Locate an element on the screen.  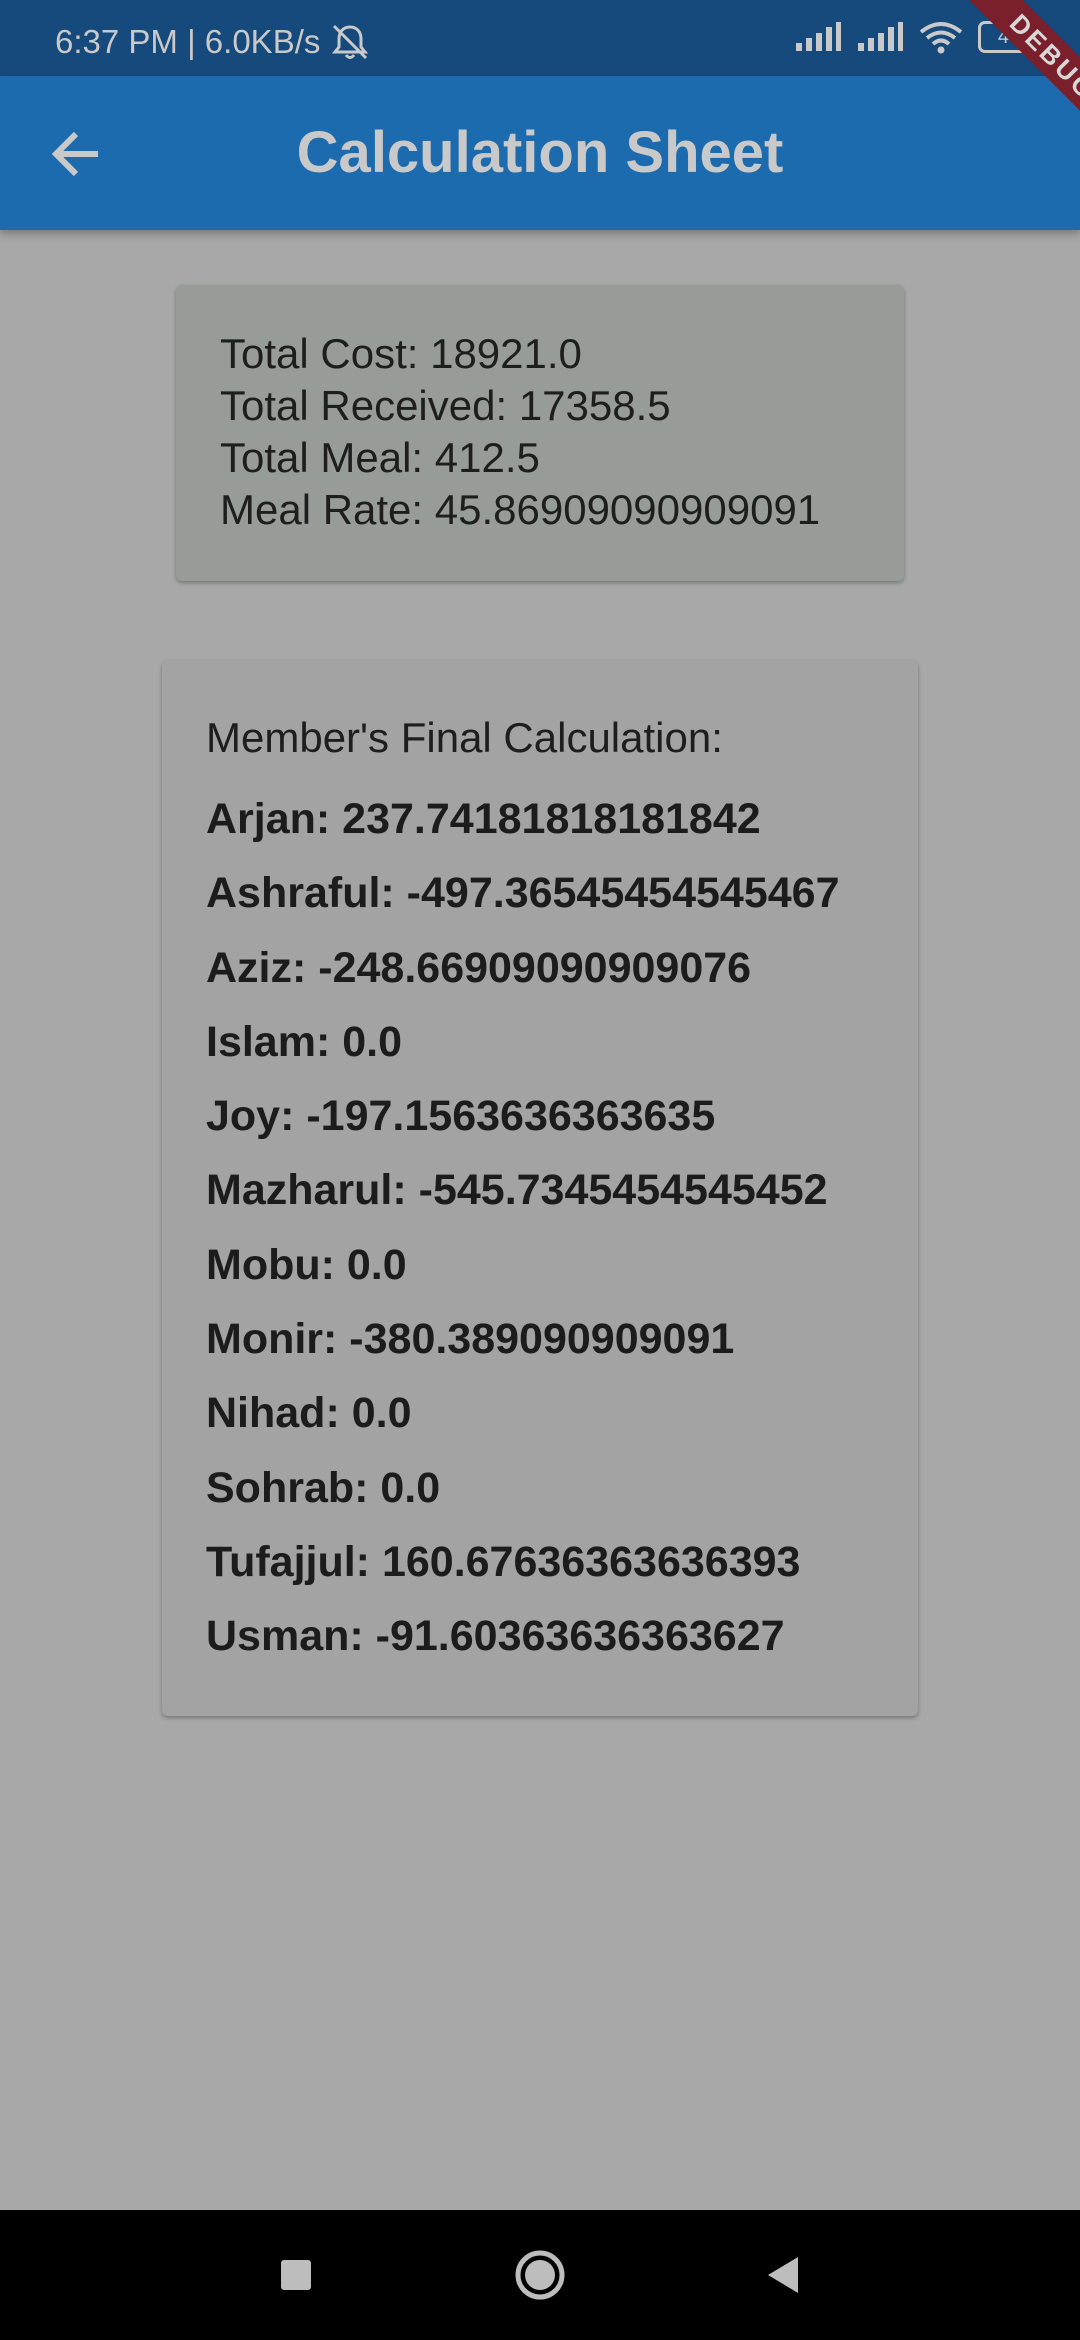
status-left: 6:37 PM | 6.0KB/s is located at coordinates (213, 42).